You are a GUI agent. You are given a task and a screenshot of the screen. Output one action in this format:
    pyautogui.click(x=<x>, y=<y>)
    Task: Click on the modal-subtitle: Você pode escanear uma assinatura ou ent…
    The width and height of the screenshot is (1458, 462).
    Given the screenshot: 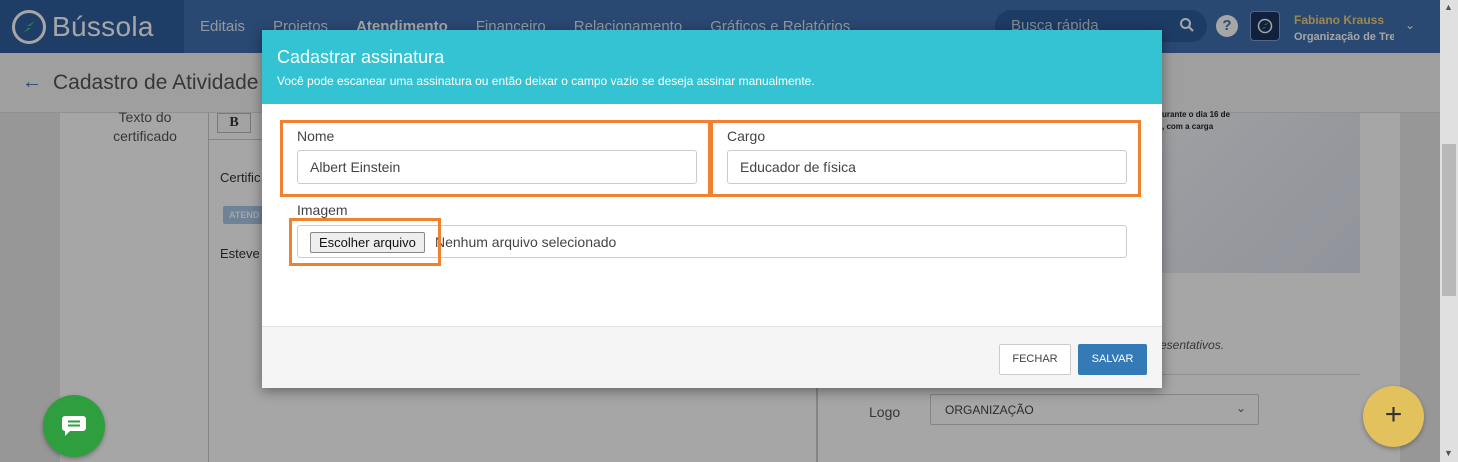 What is the action you would take?
    pyautogui.click(x=546, y=81)
    